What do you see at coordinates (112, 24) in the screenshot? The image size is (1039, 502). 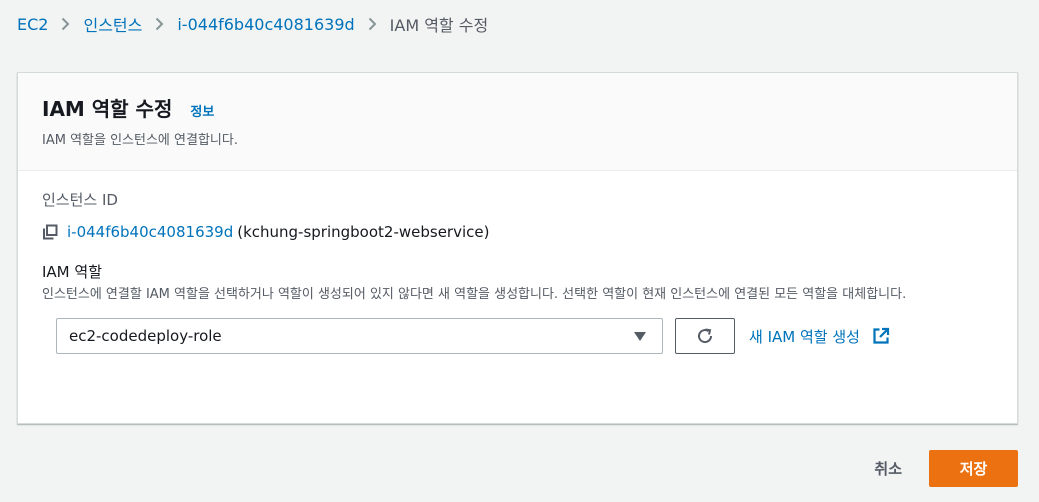 I see `breadcrumb-instances: 인스턴스` at bounding box center [112, 24].